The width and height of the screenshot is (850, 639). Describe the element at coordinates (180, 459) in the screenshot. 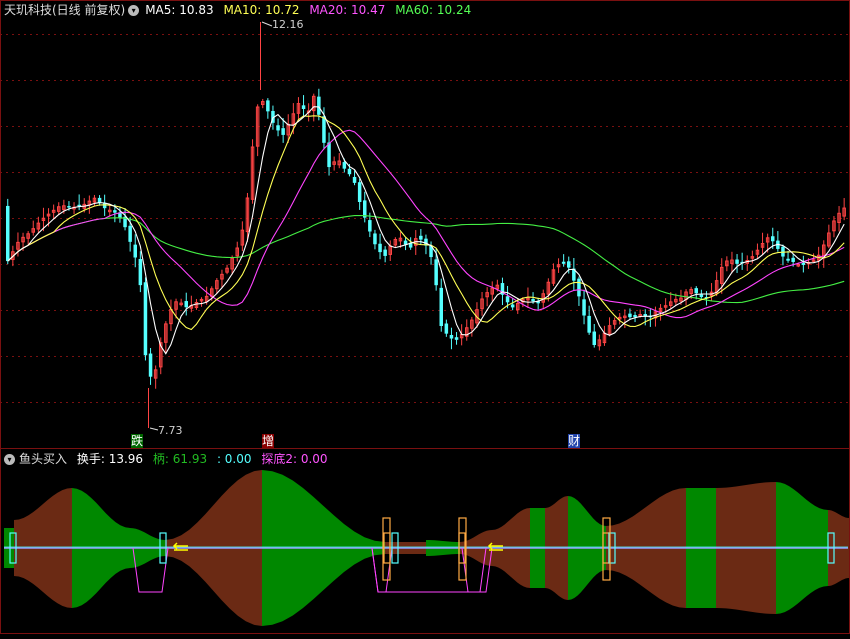

I see `handle-label: 柄: 61.93` at that location.